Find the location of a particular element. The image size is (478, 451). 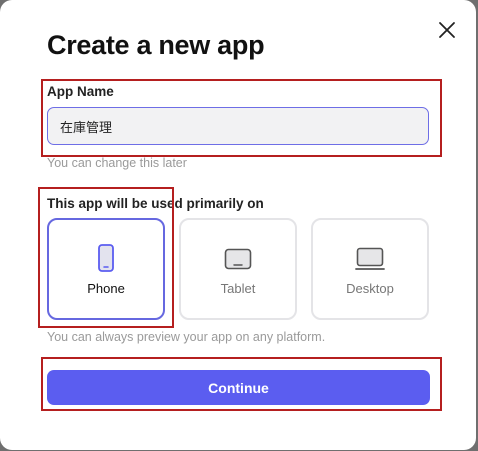

continue-button: Continue is located at coordinates (238, 387).